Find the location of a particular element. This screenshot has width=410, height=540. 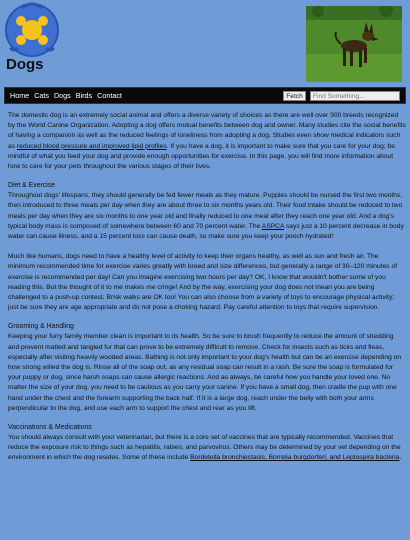

fetch-button: Fetch is located at coordinates (294, 96).